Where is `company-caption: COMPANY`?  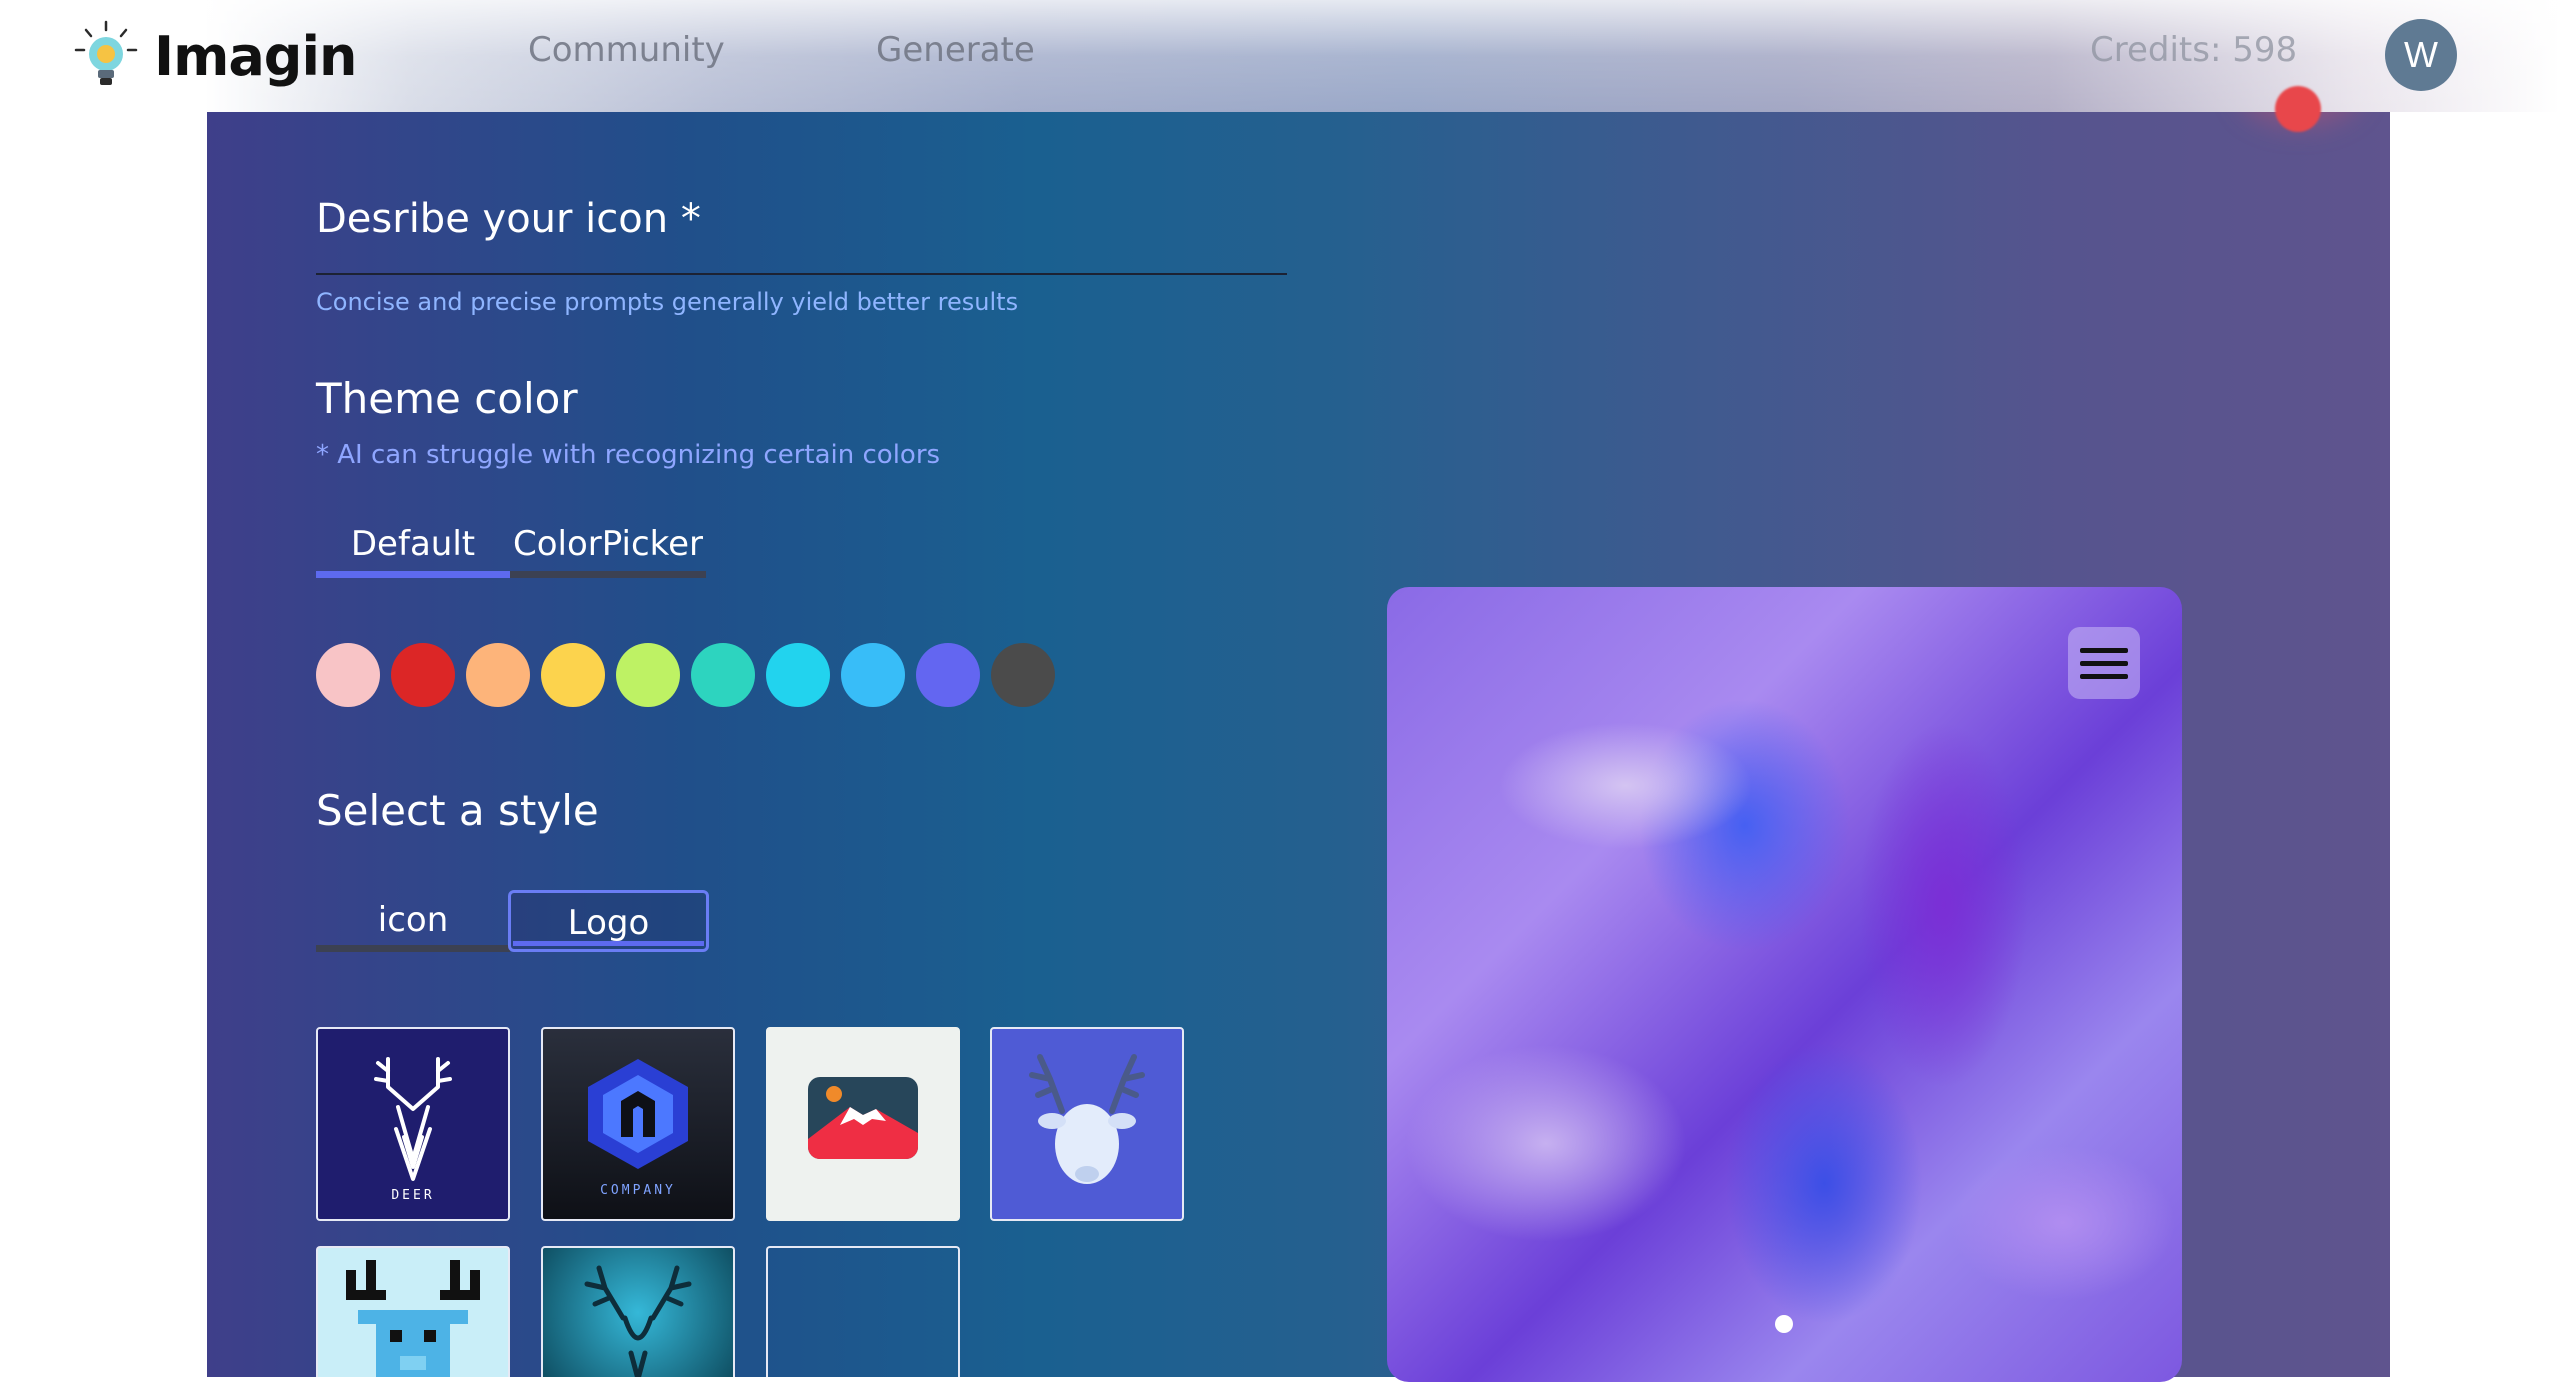
company-caption: COMPANY is located at coordinates (638, 1190).